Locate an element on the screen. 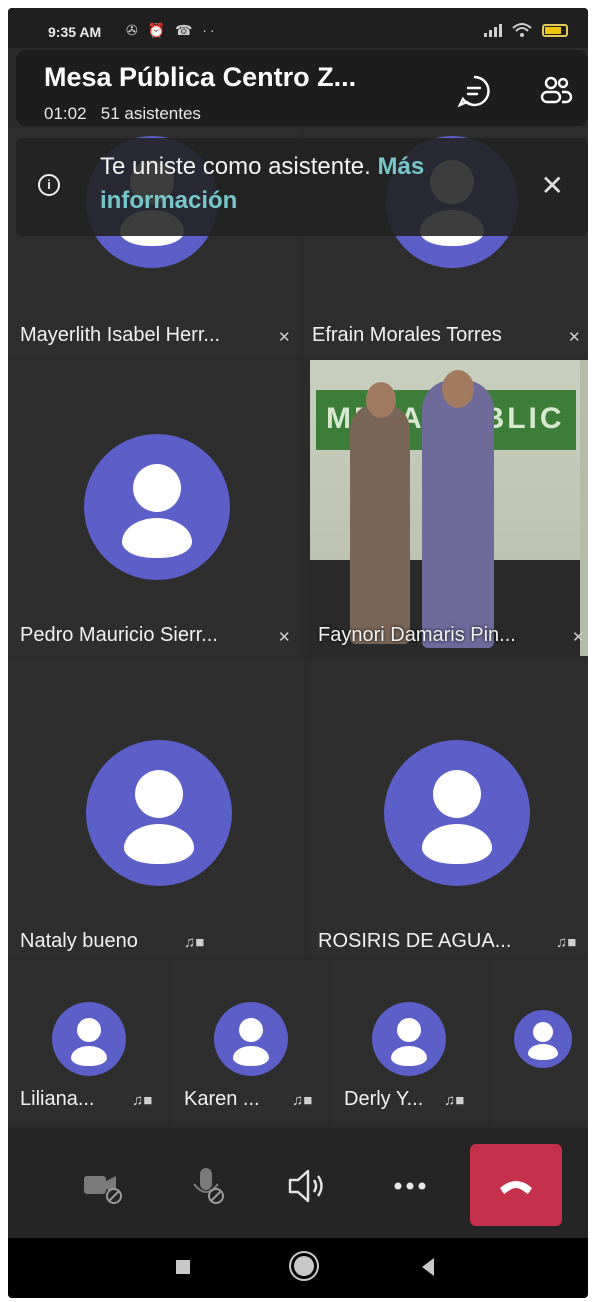  people-icon is located at coordinates (556, 90).